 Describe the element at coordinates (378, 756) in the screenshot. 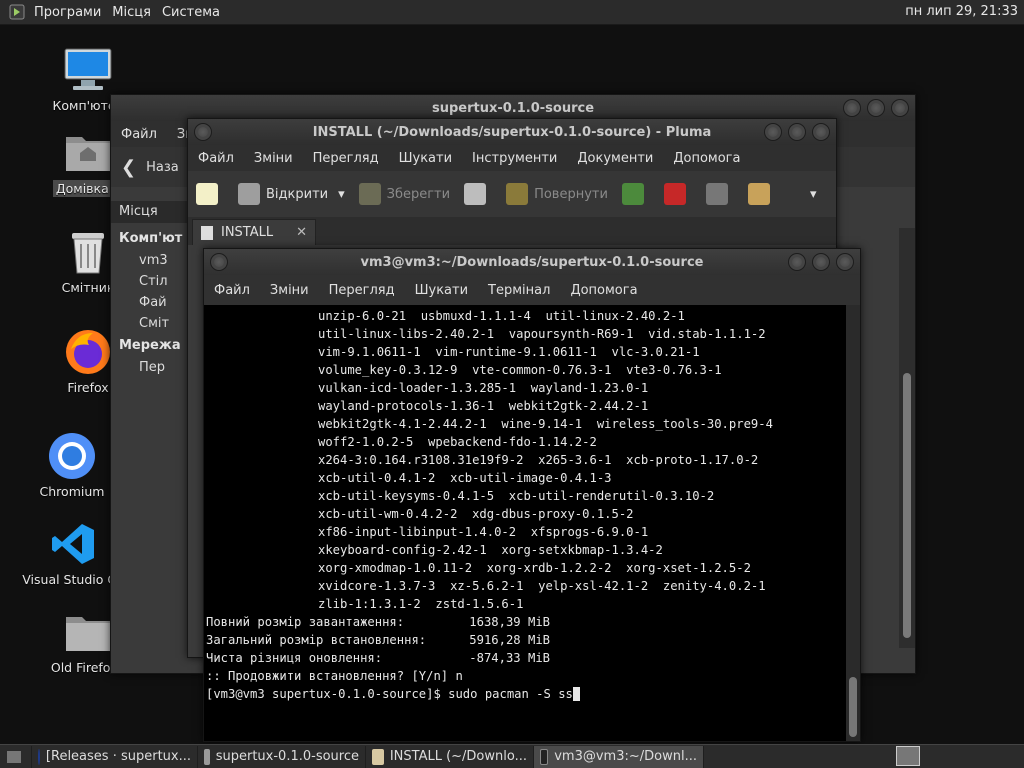

I see `text-editor-icon` at that location.